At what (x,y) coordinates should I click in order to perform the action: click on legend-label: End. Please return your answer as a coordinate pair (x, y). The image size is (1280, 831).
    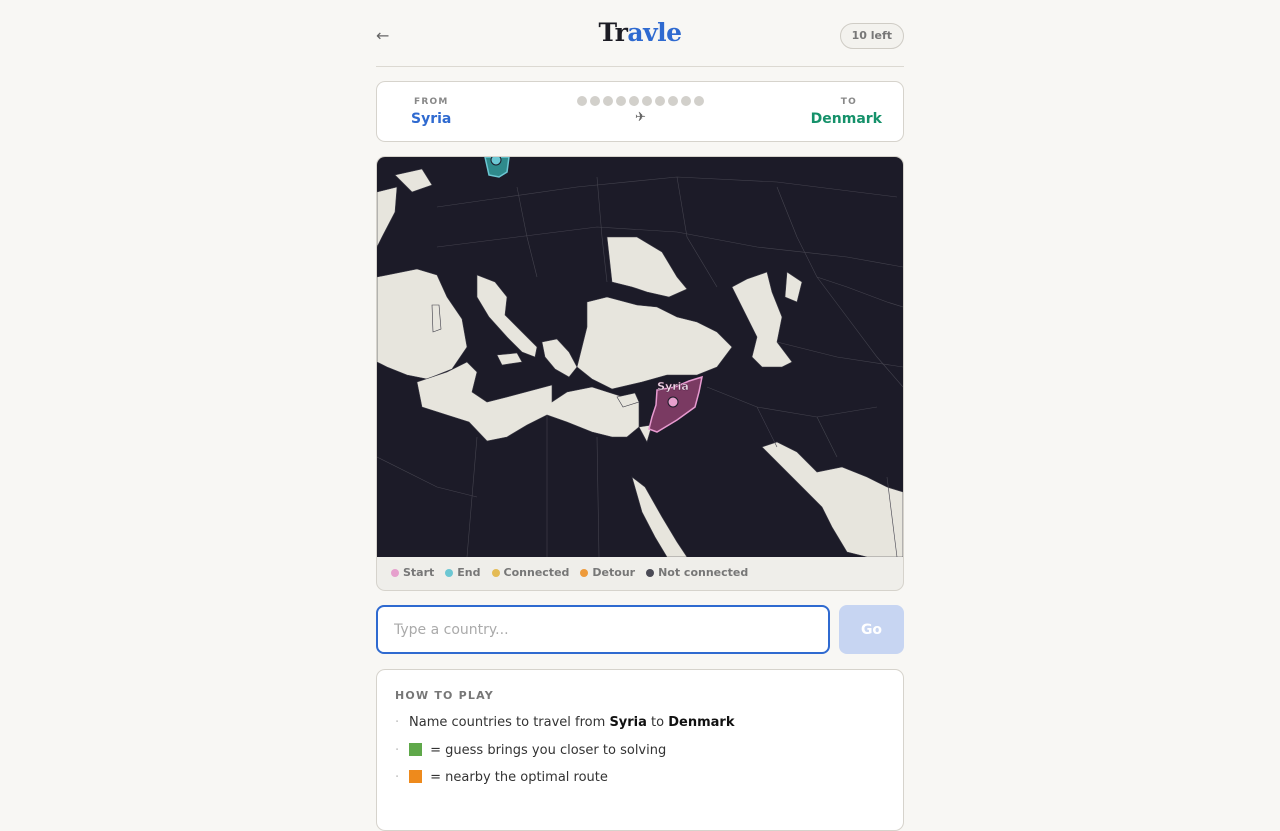
    Looking at the image, I should click on (469, 572).